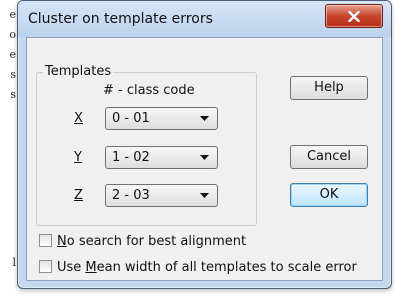 This screenshot has height=296, width=407. I want to click on template-z-value: 2 - 03, so click(131, 195).